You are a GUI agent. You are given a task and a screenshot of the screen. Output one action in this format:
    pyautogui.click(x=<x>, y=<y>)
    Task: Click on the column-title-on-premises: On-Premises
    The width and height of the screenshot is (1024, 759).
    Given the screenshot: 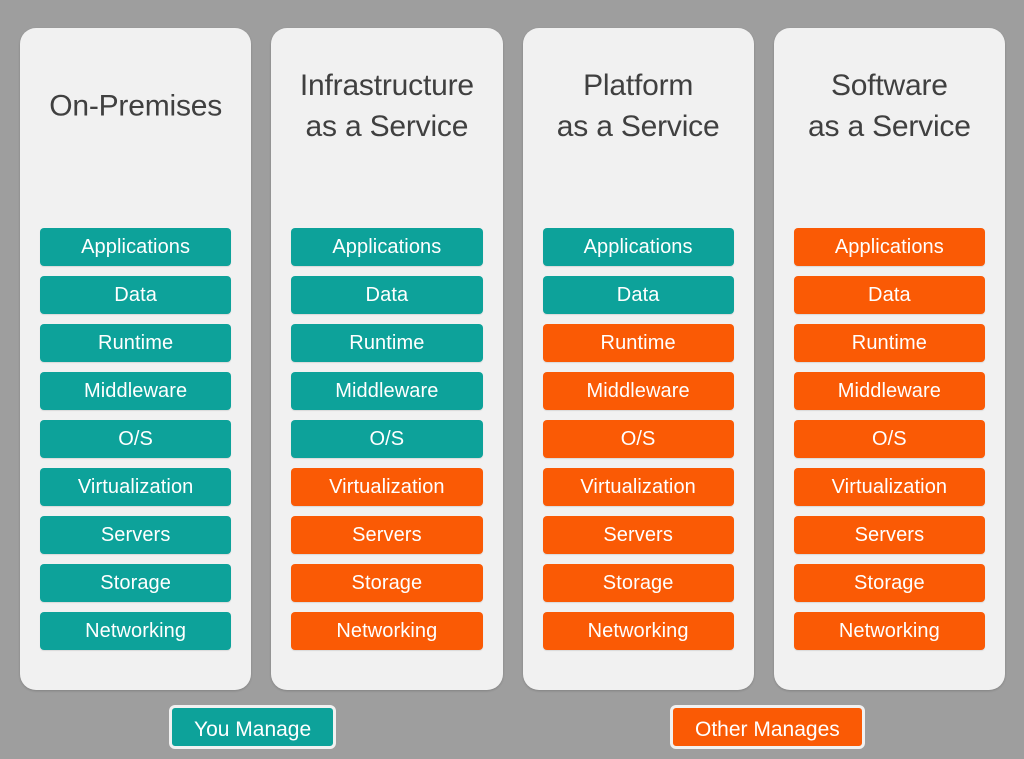 What is the action you would take?
    pyautogui.click(x=136, y=106)
    